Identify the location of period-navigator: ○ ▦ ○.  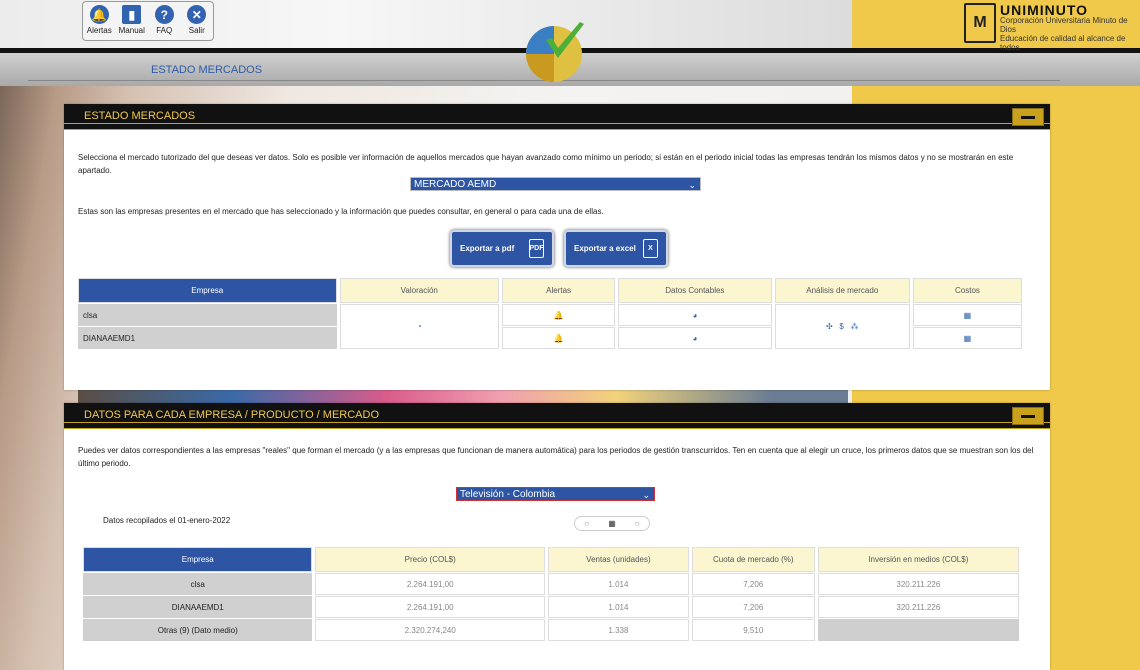
(612, 523).